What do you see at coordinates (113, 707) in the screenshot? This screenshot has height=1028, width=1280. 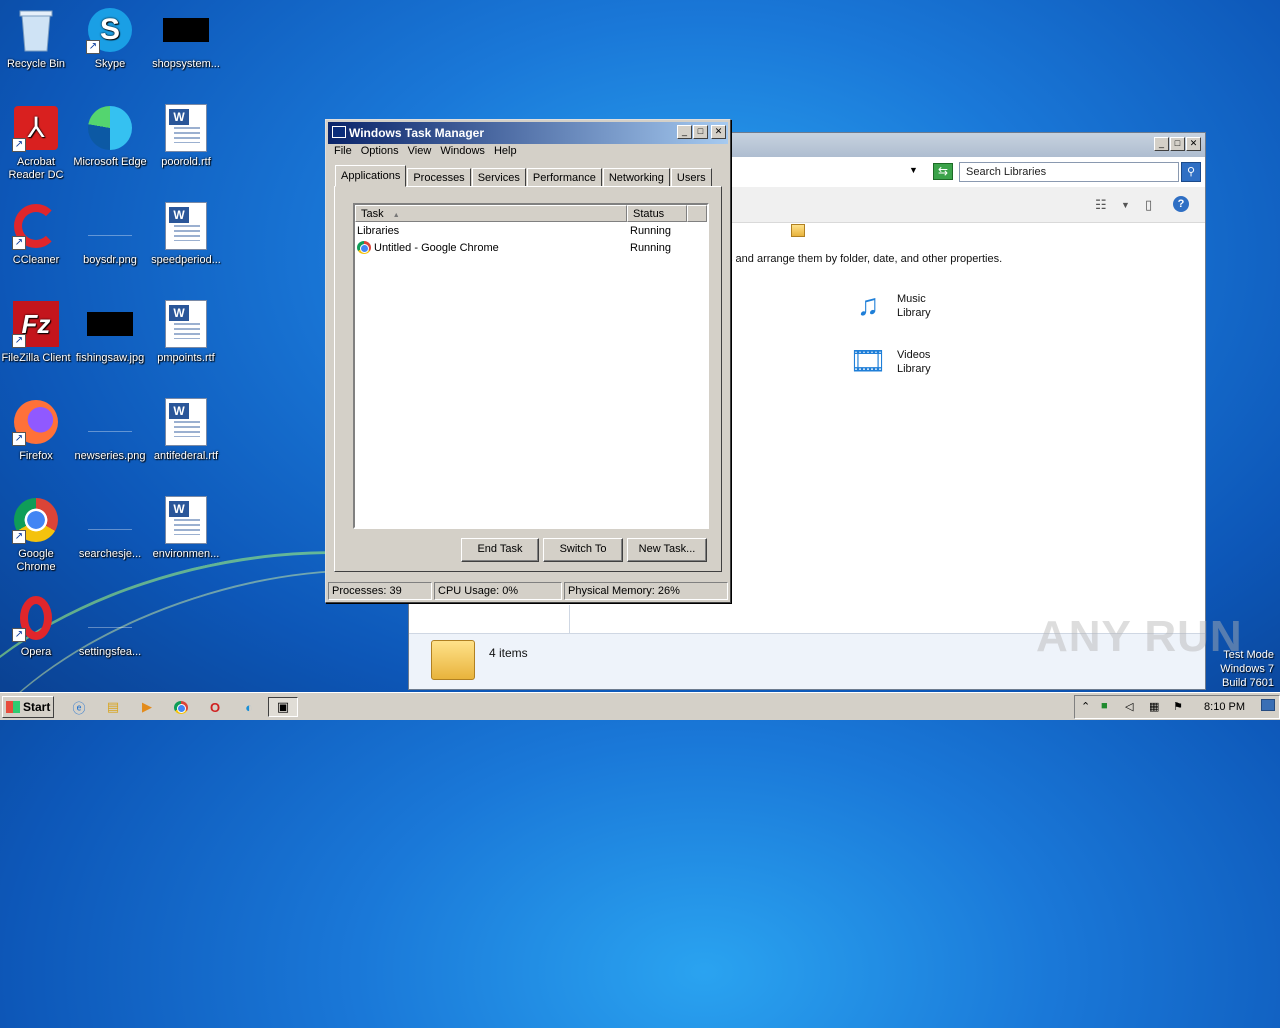 I see `folder-icon: ▤` at bounding box center [113, 707].